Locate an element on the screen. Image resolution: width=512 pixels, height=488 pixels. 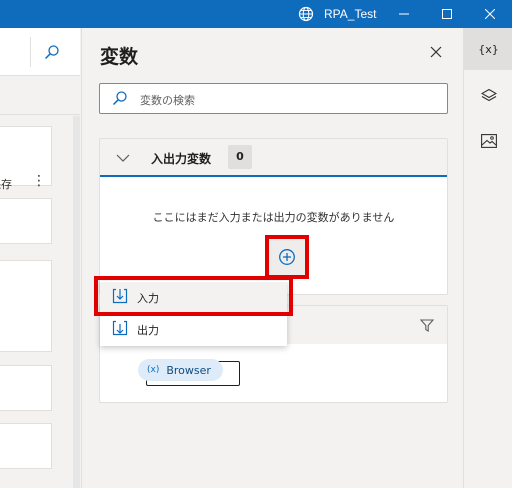
filter-icon is located at coordinates (427, 325).